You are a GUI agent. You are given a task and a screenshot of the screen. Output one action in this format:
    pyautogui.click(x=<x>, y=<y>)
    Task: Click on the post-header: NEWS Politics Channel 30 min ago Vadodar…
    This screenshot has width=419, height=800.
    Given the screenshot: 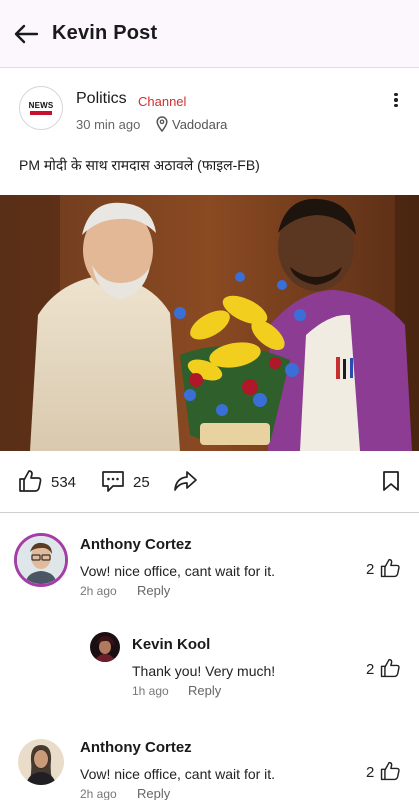 What is the action you would take?
    pyautogui.click(x=209, y=112)
    